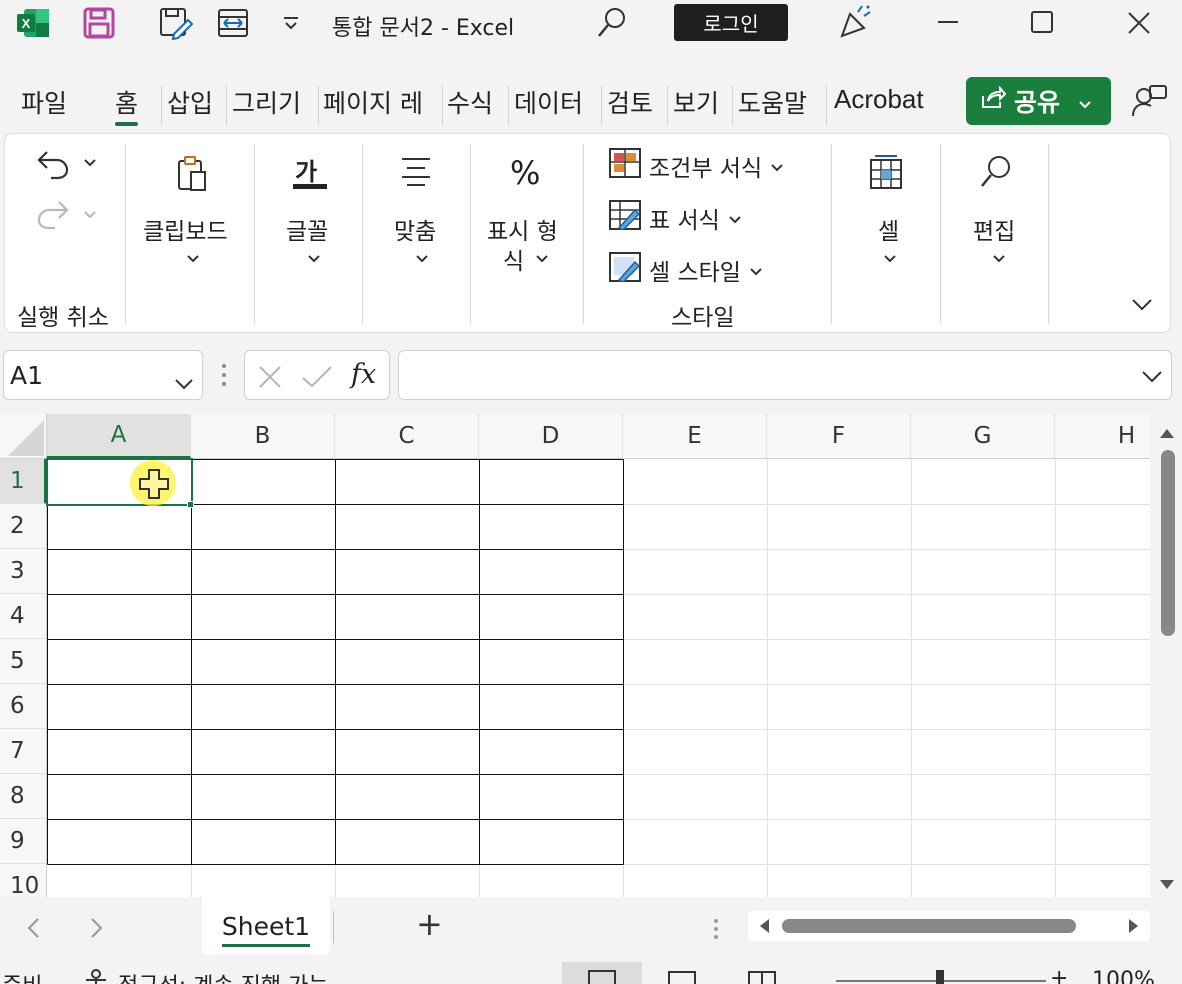 The height and width of the screenshot is (984, 1182). What do you see at coordinates (513, 259) in the screenshot?
I see `number-format-label-line2: 식` at bounding box center [513, 259].